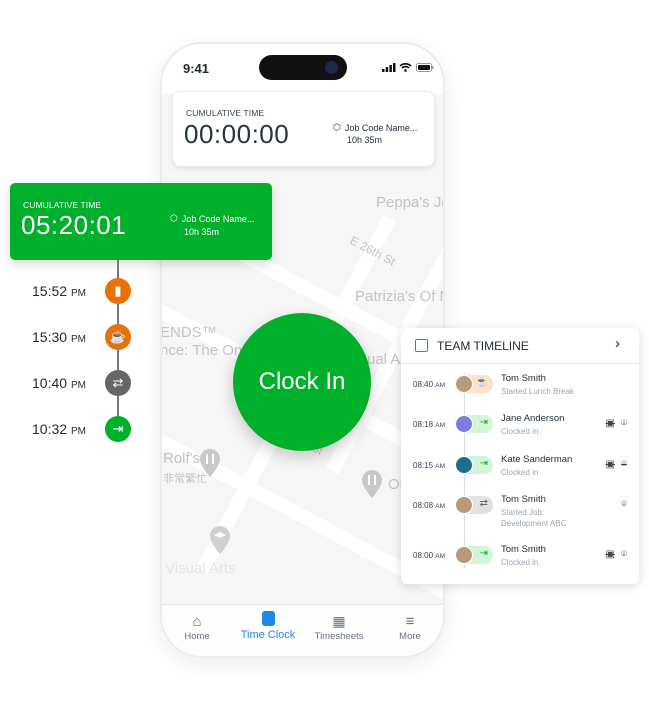 This screenshot has width=649, height=720. Describe the element at coordinates (59, 291) in the screenshot. I see `timeline-entry-time: 15:52 PM` at that location.